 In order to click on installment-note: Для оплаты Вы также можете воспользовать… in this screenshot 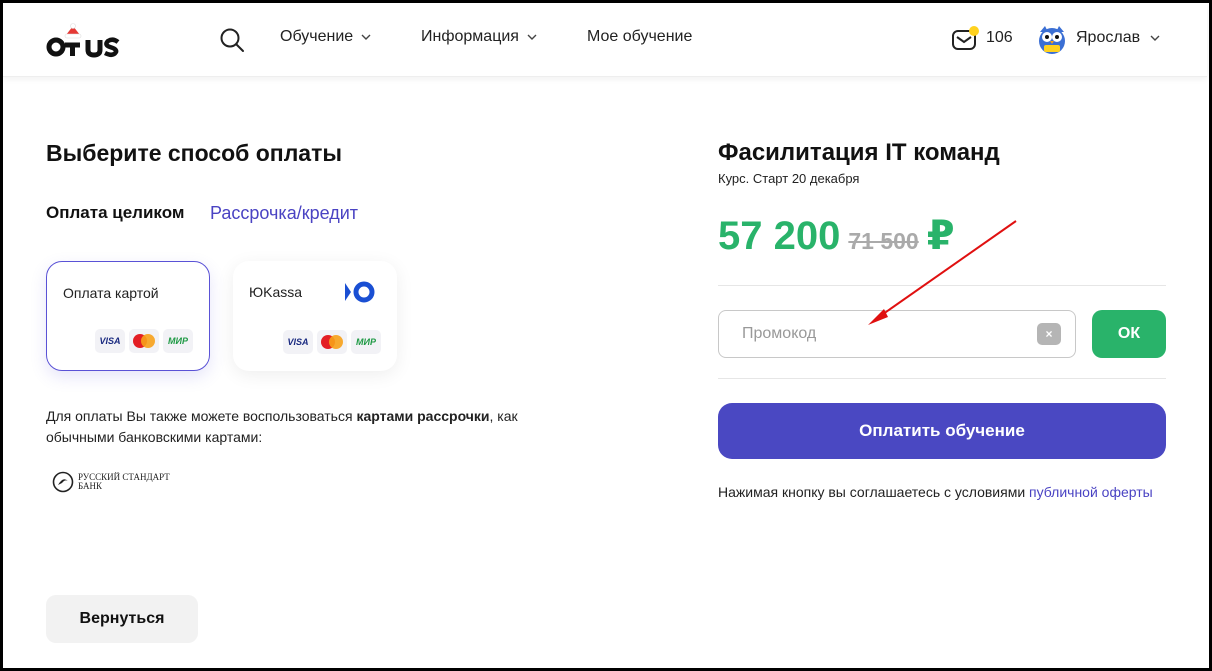, I will do `click(296, 427)`.